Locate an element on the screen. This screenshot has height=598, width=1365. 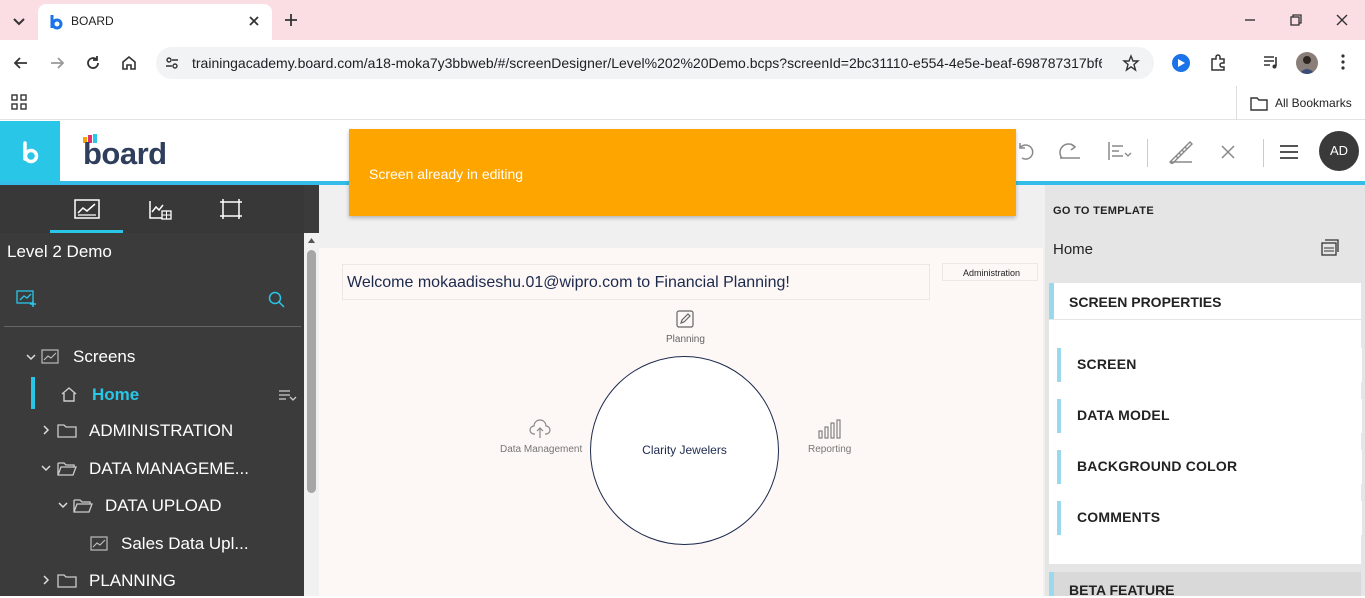
cloud-upload-icon is located at coordinates (540, 428).